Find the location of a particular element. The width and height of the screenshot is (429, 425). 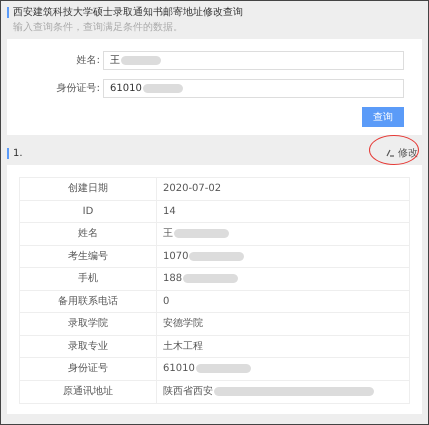

edit-button: 修改 is located at coordinates (402, 153).